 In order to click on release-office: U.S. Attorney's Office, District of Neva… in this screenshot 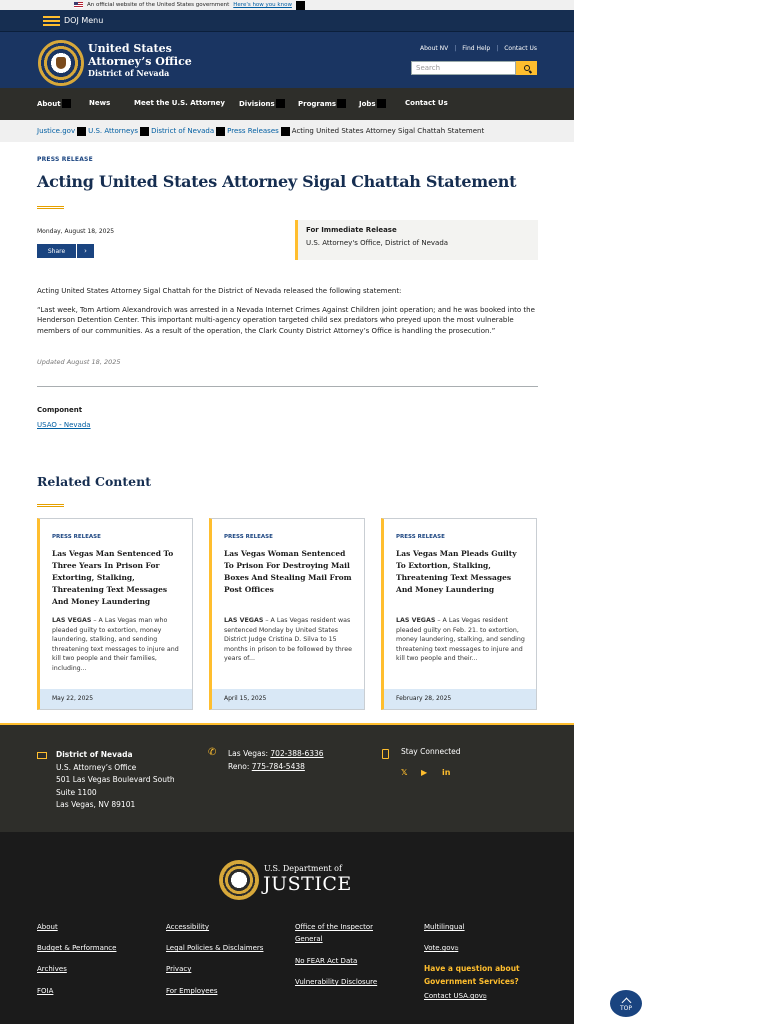, I will do `click(377, 243)`.